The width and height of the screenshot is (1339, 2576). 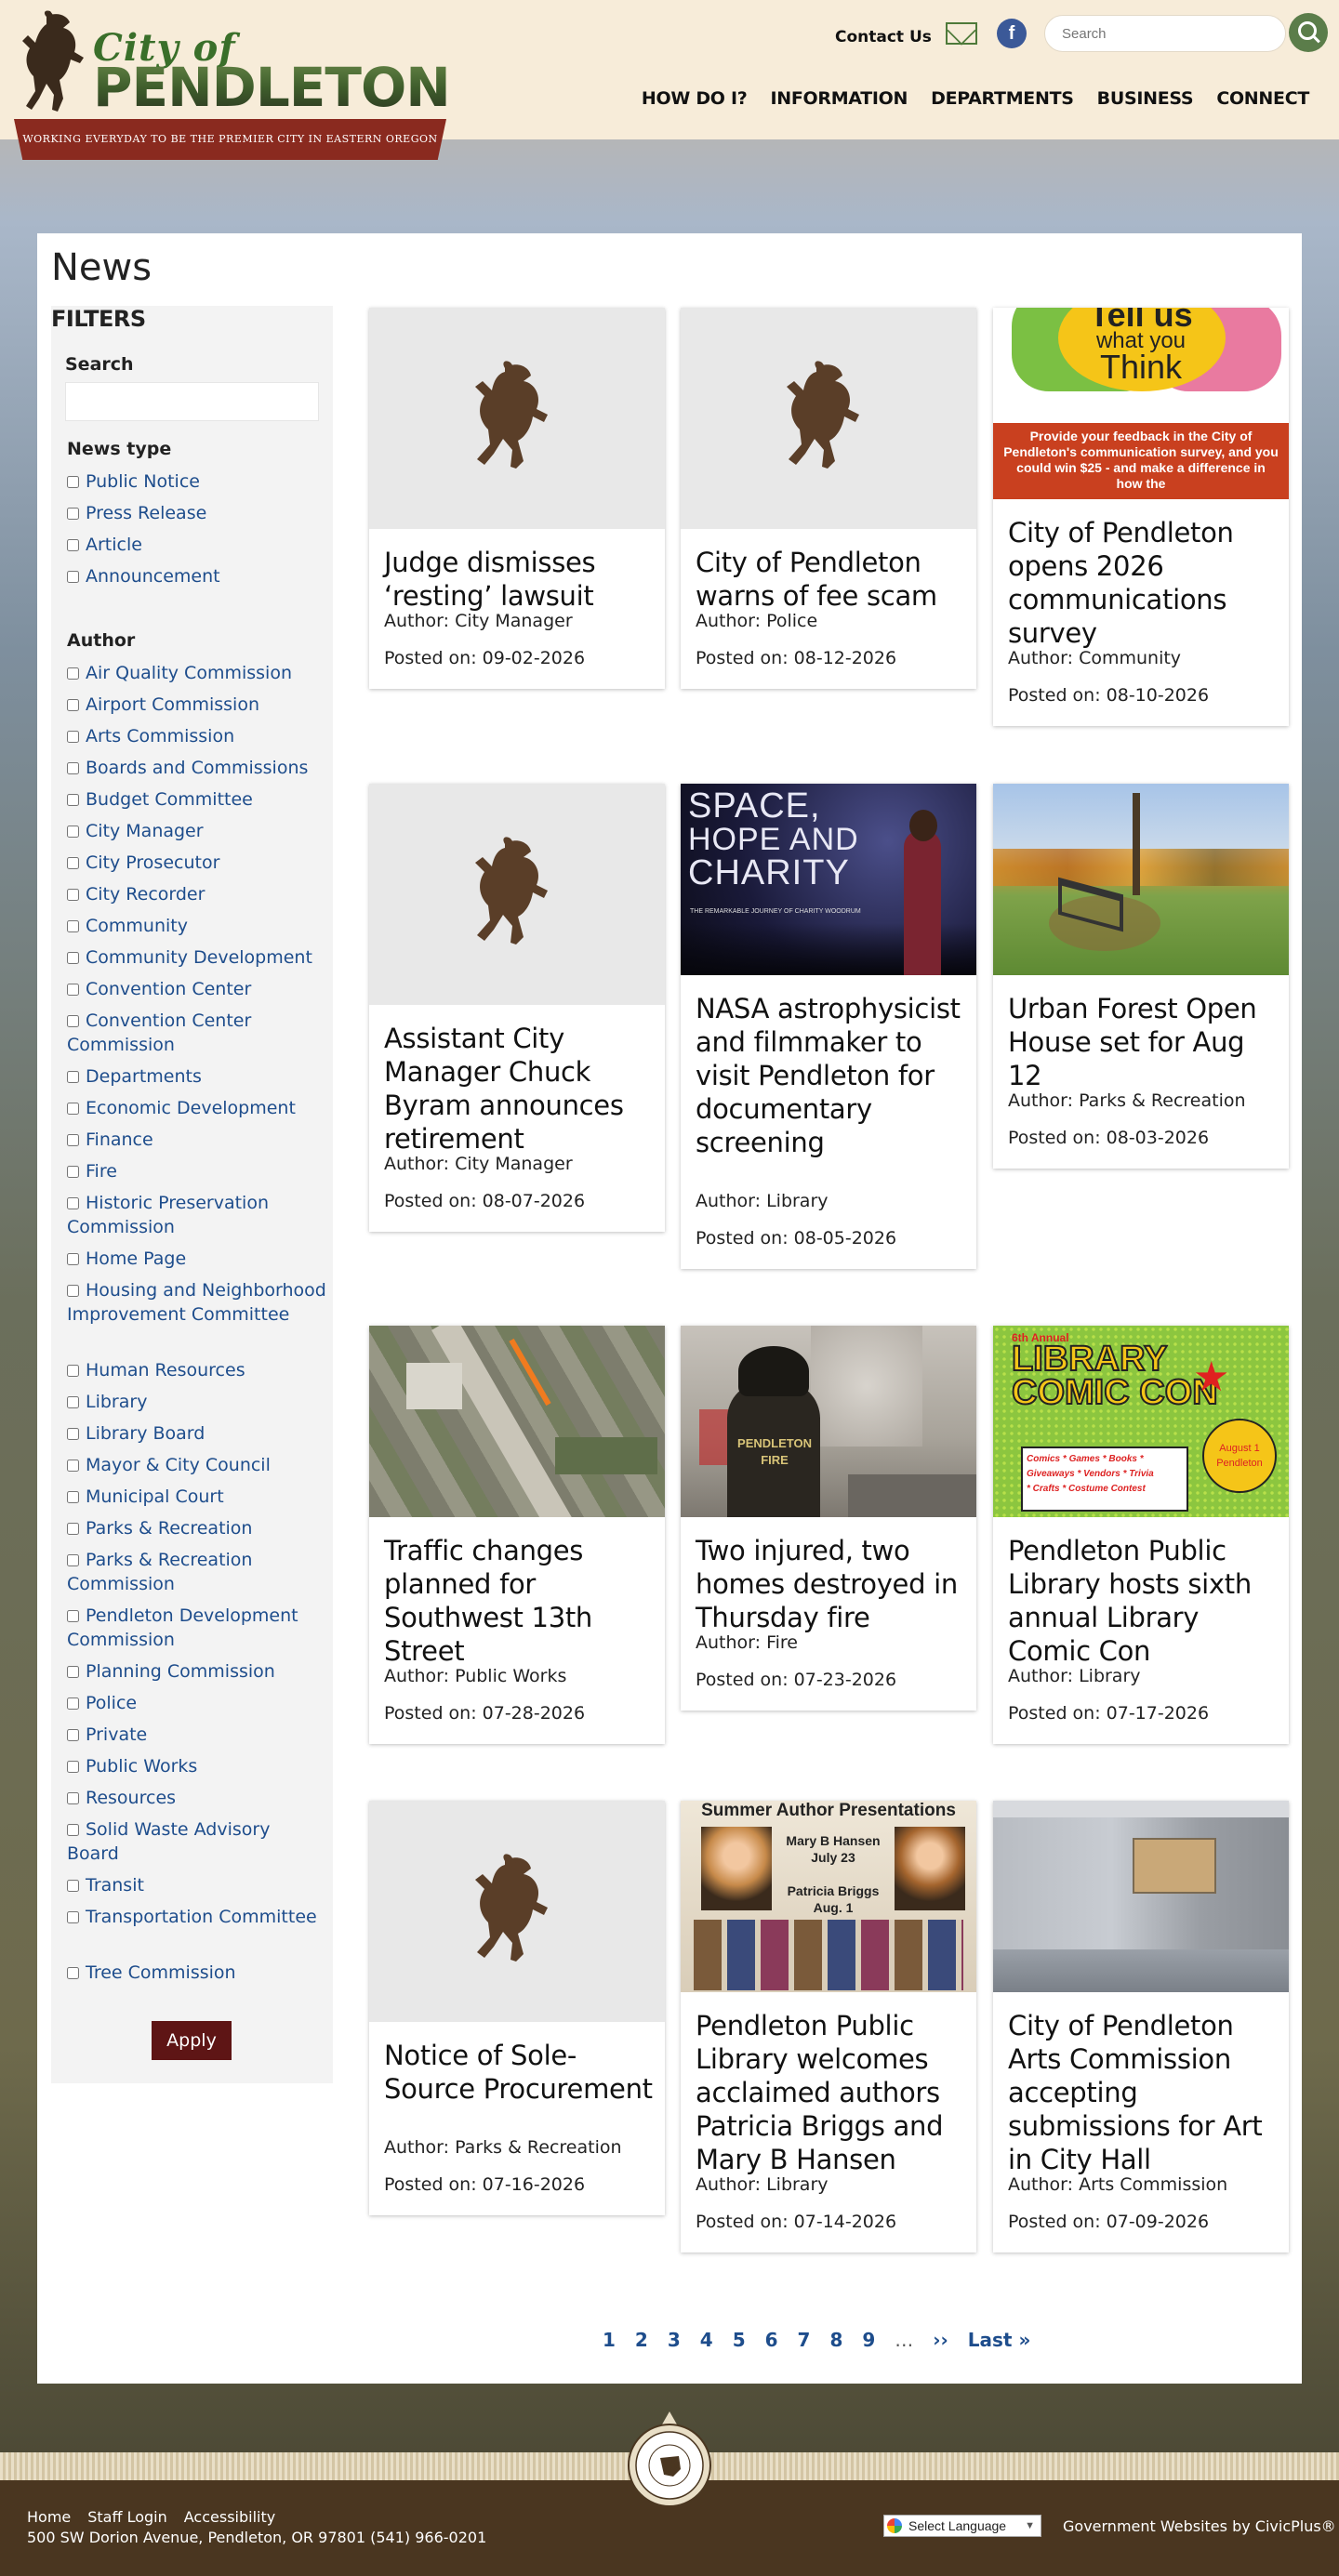 What do you see at coordinates (229, 2517) in the screenshot?
I see `footer-accessibility-link: Accessibility` at bounding box center [229, 2517].